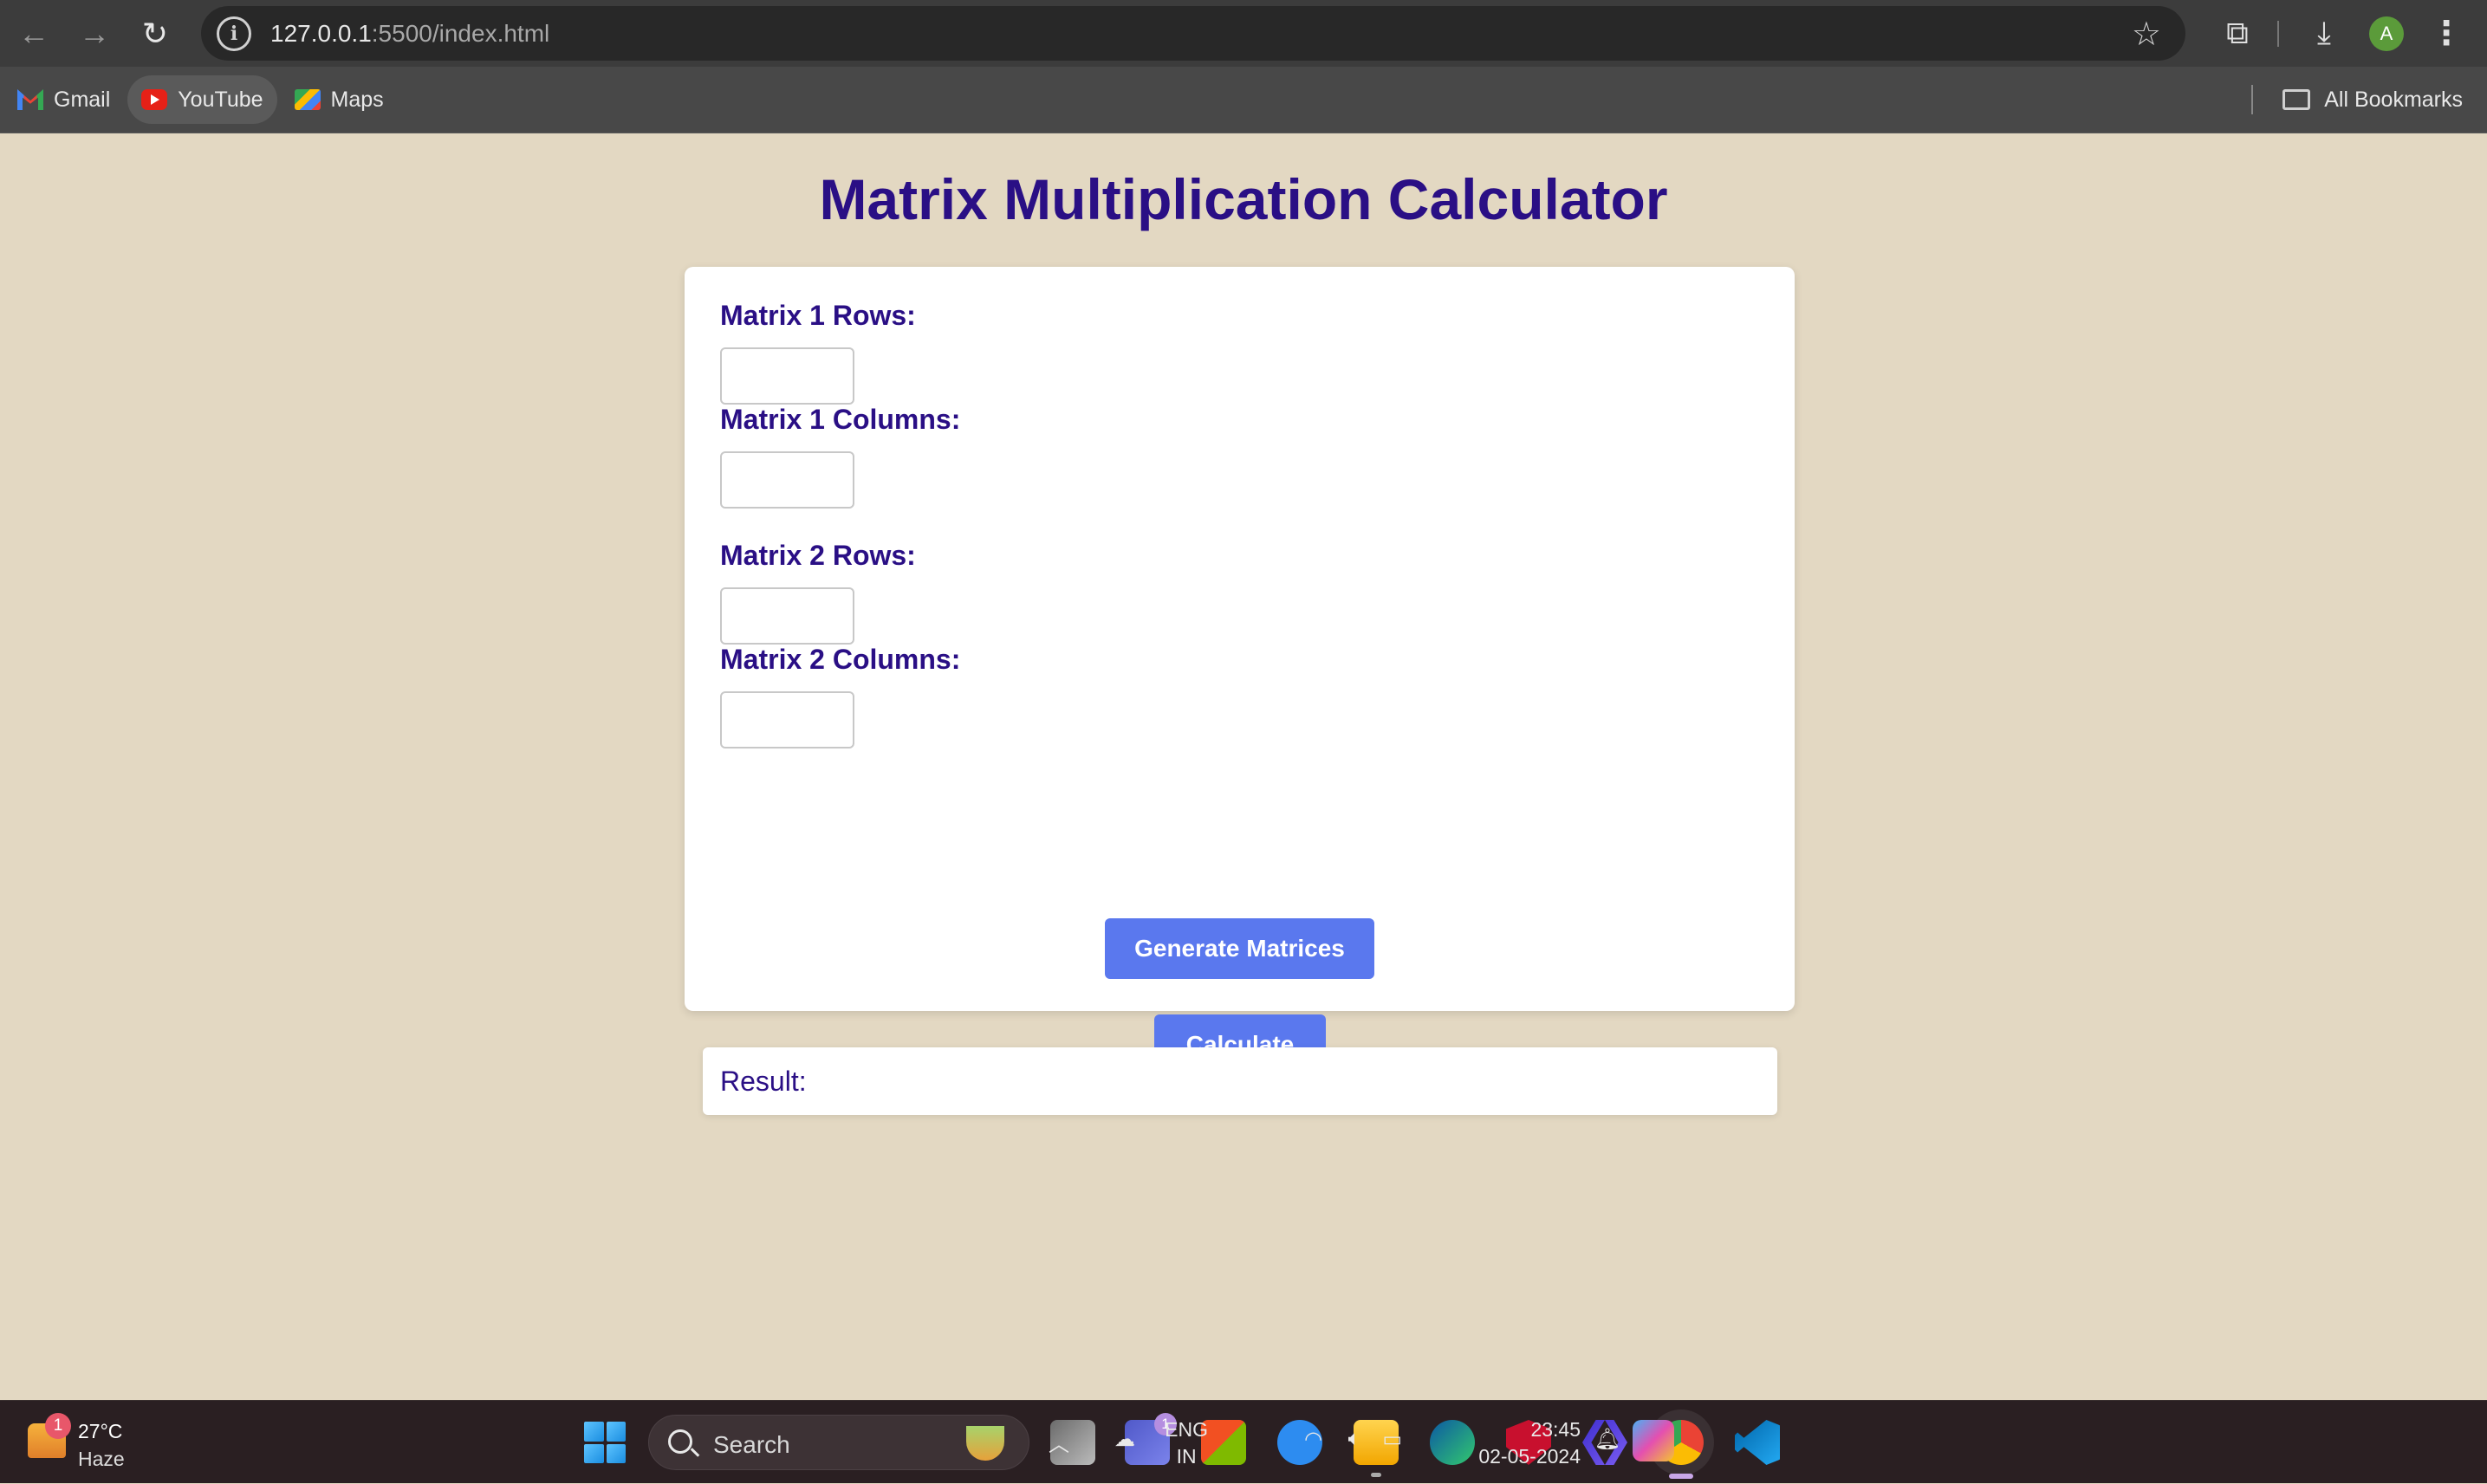 The height and width of the screenshot is (1484, 2487). I want to click on battery-icon: ▭, so click(1392, 1439).